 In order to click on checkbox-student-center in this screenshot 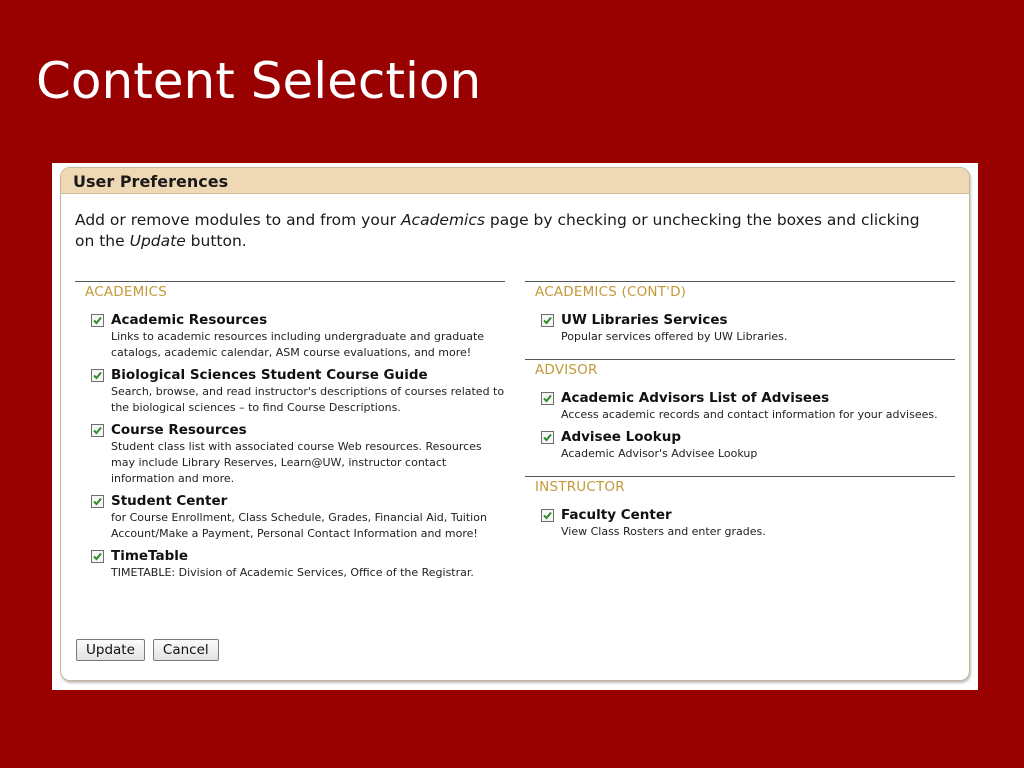, I will do `click(97, 501)`.